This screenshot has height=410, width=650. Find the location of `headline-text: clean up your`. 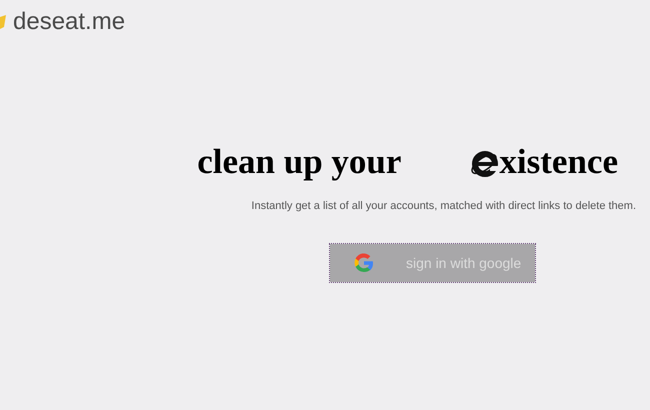

headline-text: clean up your is located at coordinates (299, 162).